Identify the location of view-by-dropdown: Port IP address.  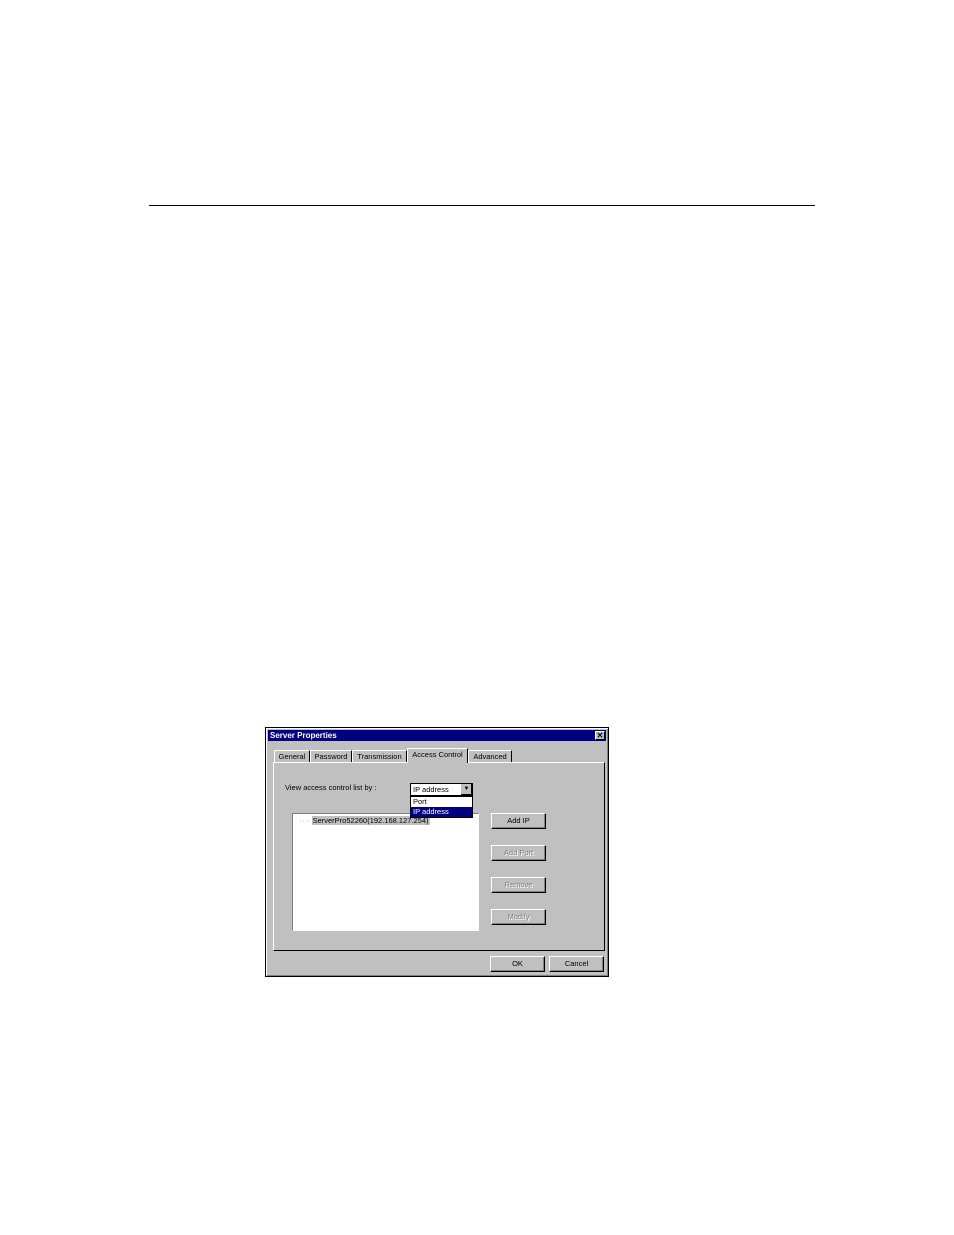
(441, 807).